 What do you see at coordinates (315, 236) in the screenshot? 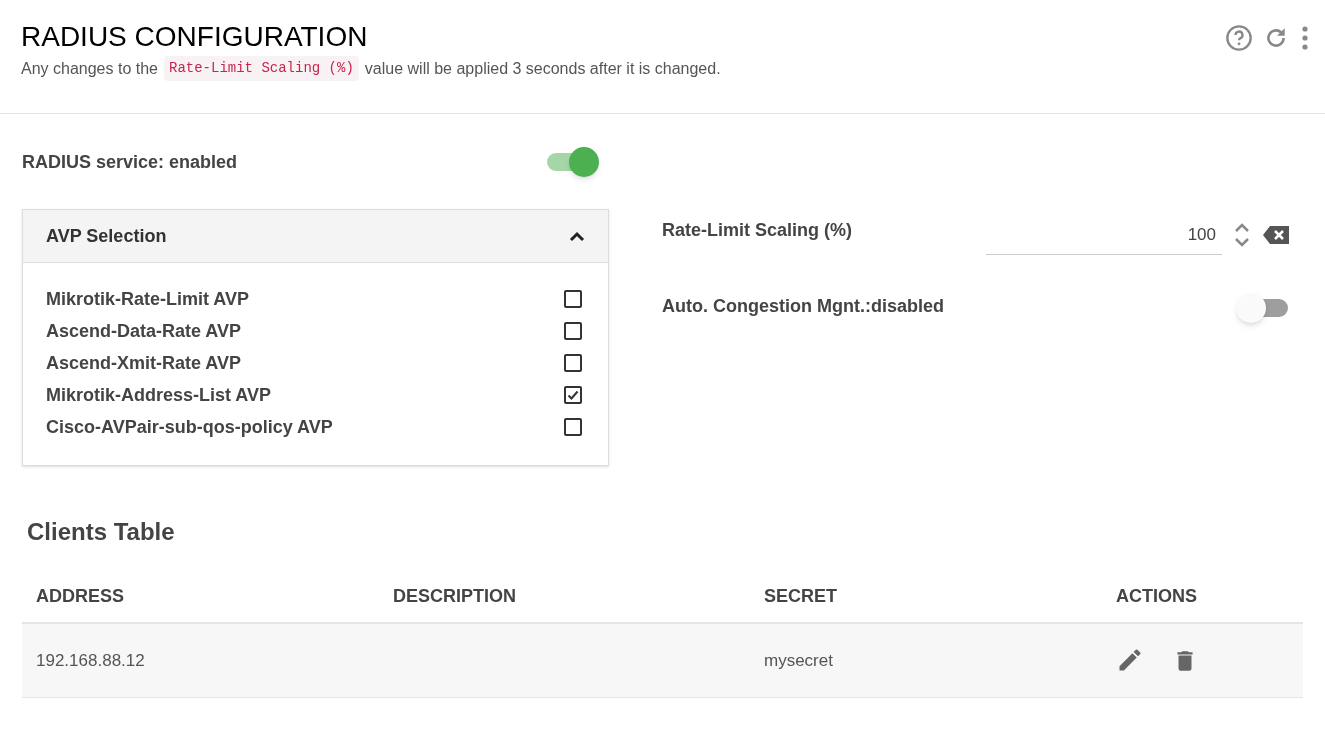
I see `panel-header: AVP Selection` at bounding box center [315, 236].